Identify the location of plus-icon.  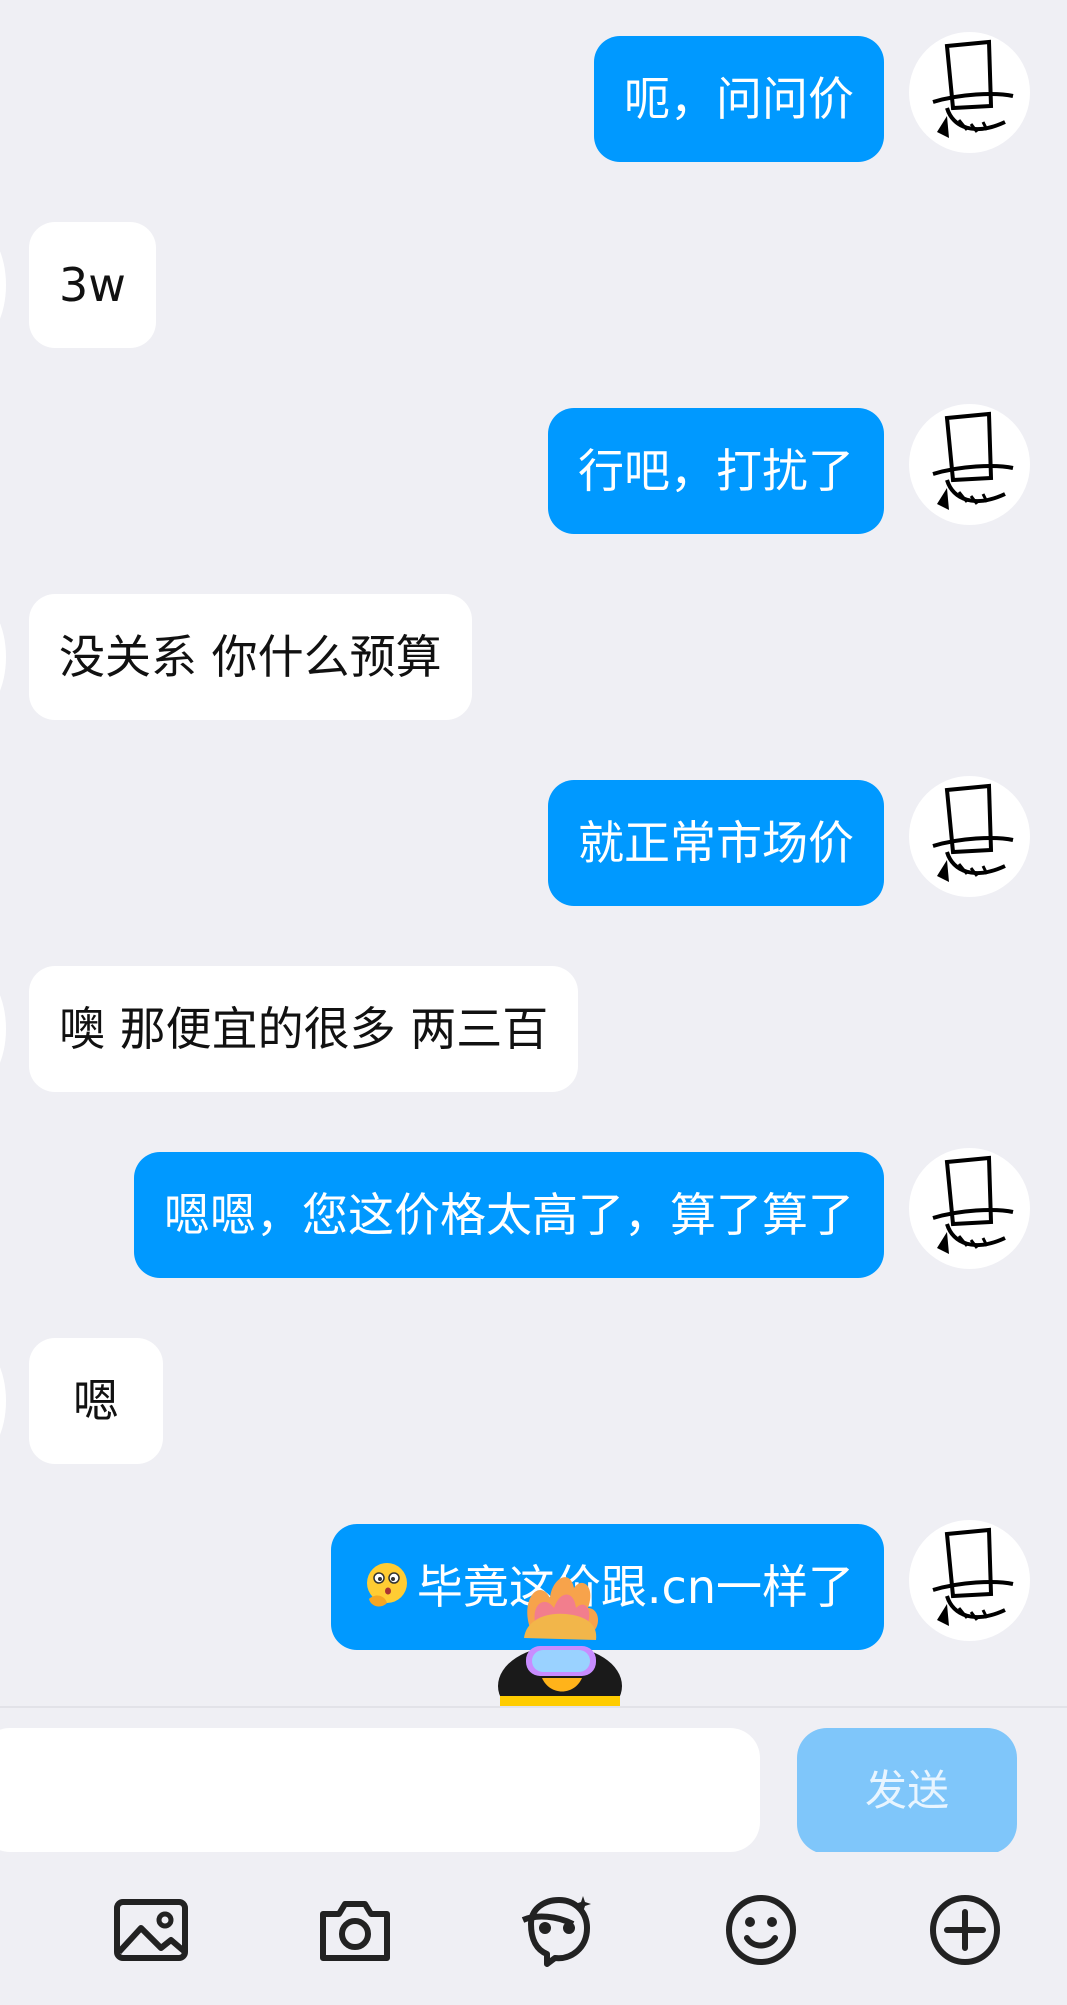
(965, 1930).